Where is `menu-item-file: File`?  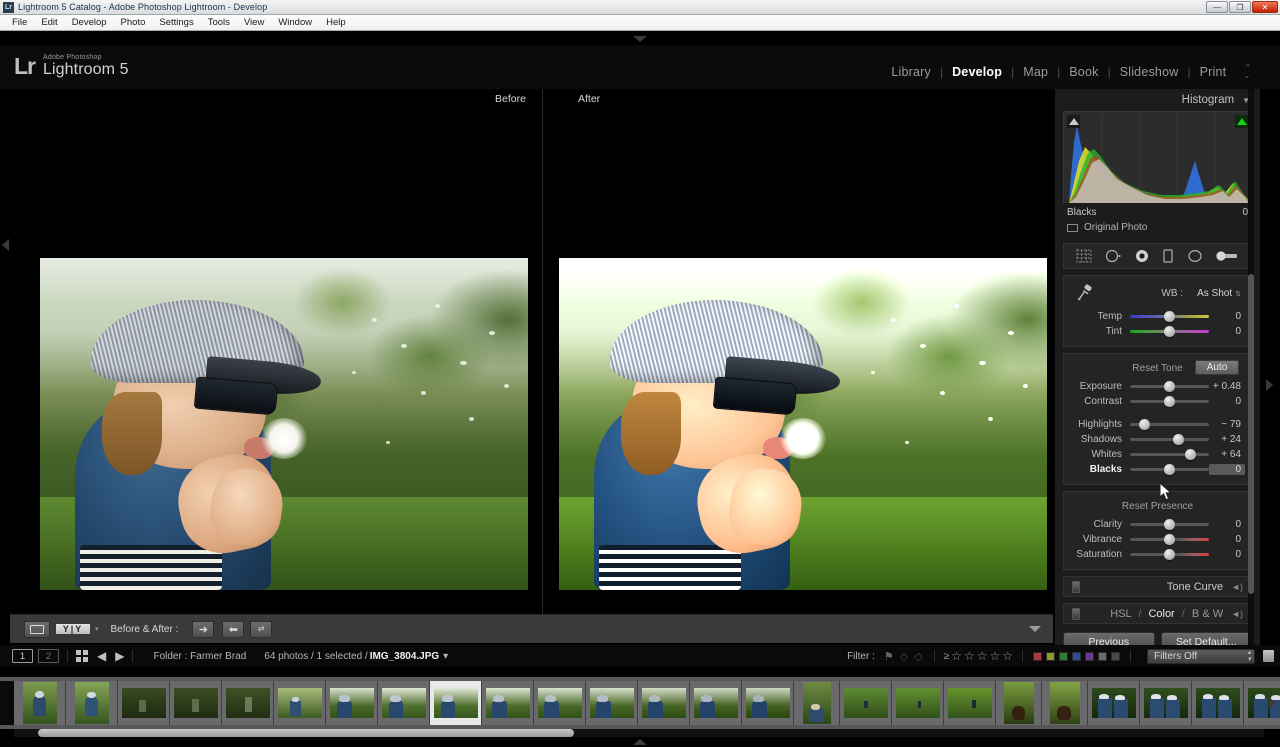
menu-item-file: File is located at coordinates (19, 22).